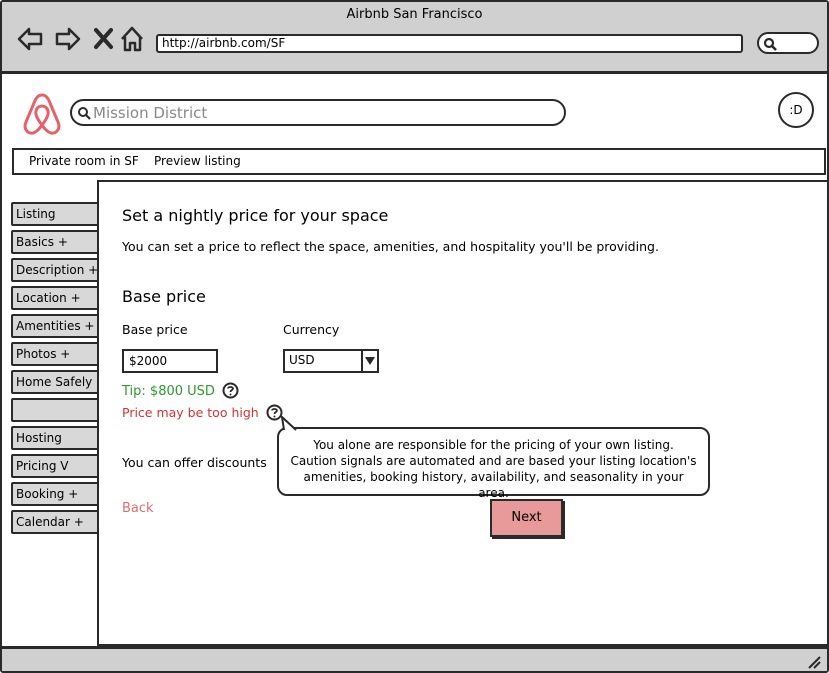 The width and height of the screenshot is (829, 673). What do you see at coordinates (419, 161) in the screenshot?
I see `breadcrumb: Private room in SF Preview listing` at bounding box center [419, 161].